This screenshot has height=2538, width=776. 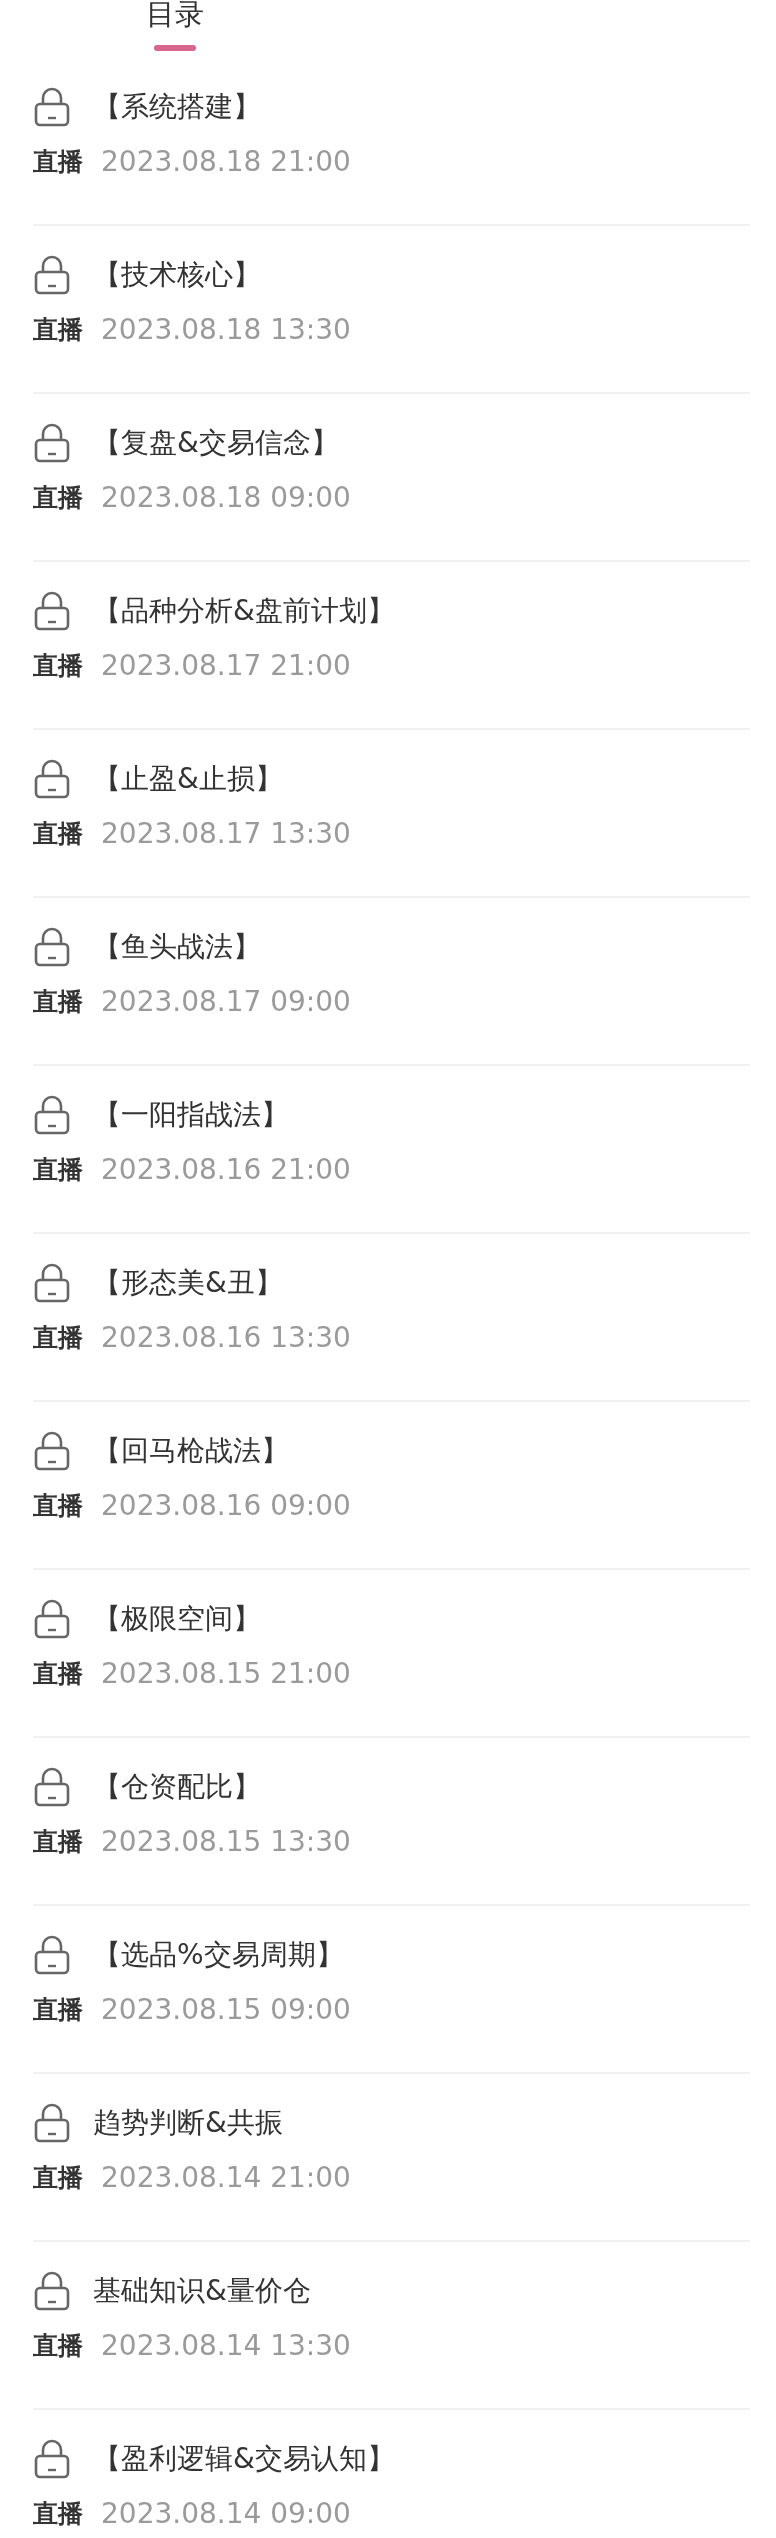 I want to click on lesson-item: 【止盈&止损】 直播 2023.08.17 13:30, so click(x=391, y=814).